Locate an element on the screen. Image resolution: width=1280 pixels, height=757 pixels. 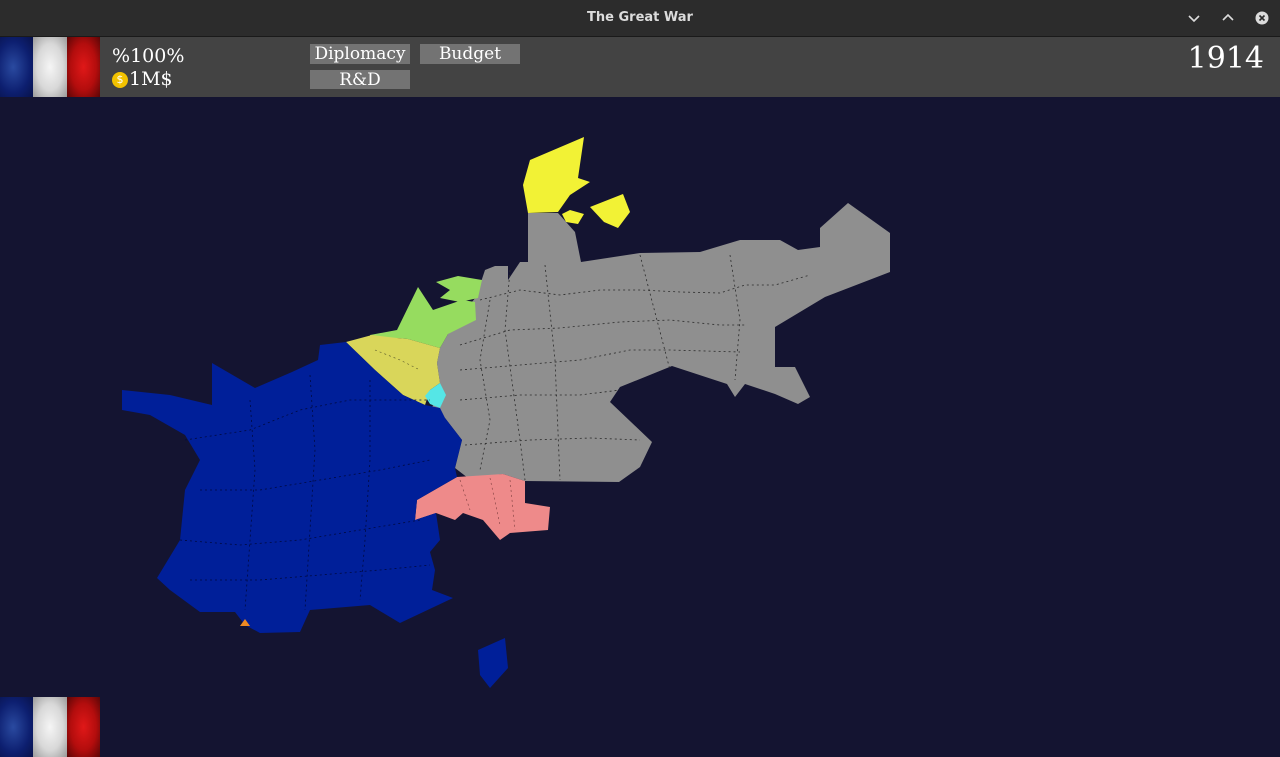
stability-value: 100% is located at coordinates (157, 56).